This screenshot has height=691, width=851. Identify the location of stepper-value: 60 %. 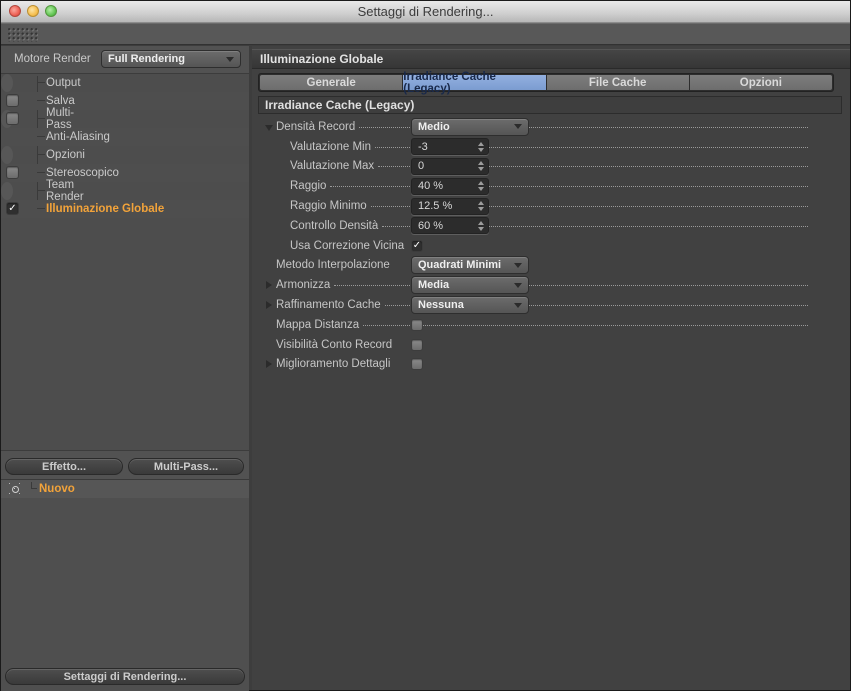
(431, 225).